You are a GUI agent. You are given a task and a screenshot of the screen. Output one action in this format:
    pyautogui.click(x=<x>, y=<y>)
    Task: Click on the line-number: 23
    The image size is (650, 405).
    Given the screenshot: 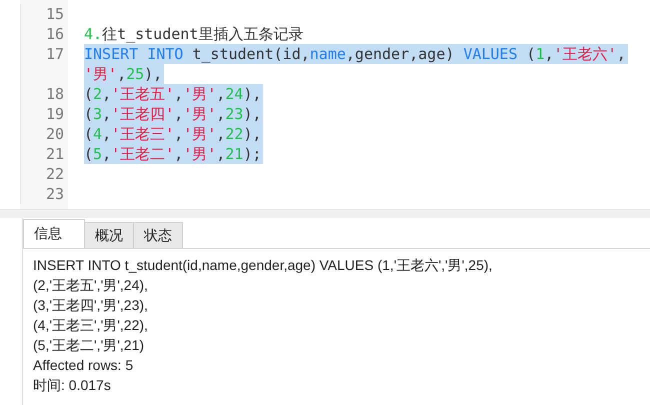 What is the action you would take?
    pyautogui.click(x=55, y=194)
    